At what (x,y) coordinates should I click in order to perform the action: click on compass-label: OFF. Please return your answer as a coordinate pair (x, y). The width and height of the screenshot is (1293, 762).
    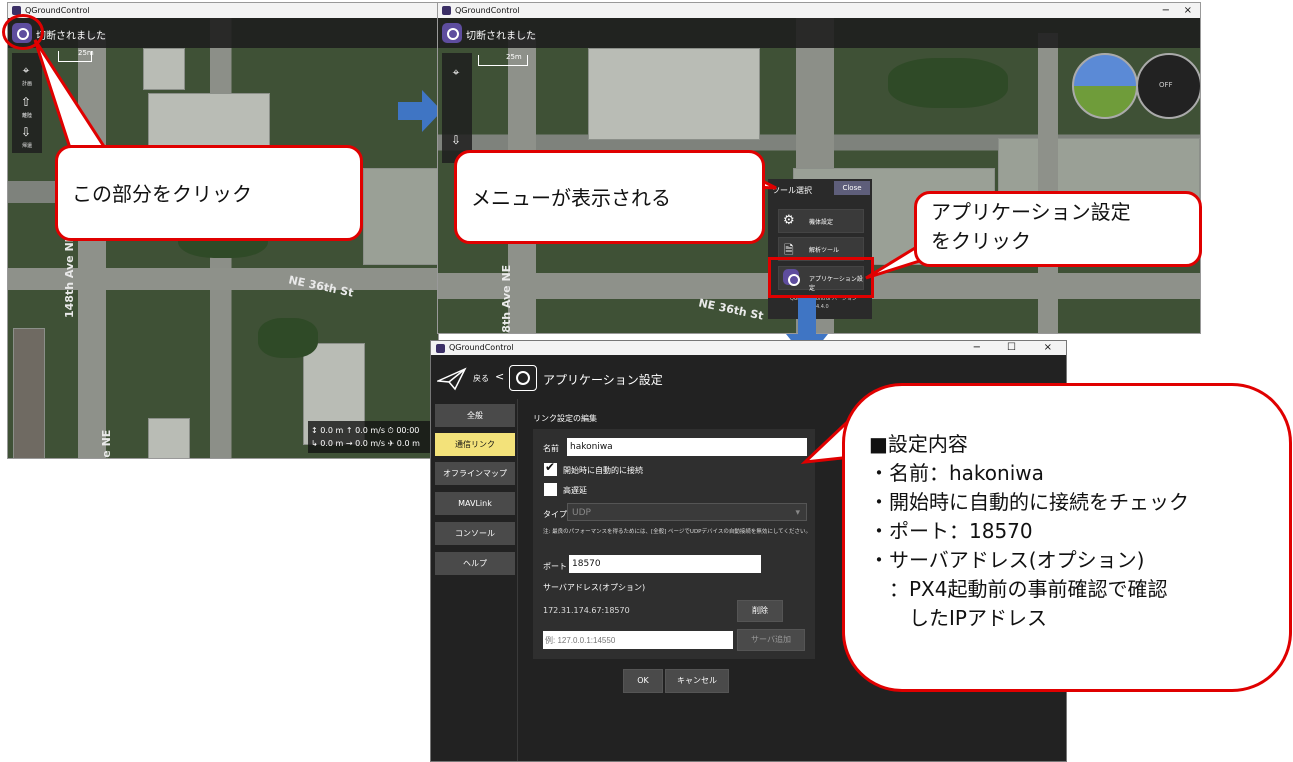
    Looking at the image, I should click on (1166, 85).